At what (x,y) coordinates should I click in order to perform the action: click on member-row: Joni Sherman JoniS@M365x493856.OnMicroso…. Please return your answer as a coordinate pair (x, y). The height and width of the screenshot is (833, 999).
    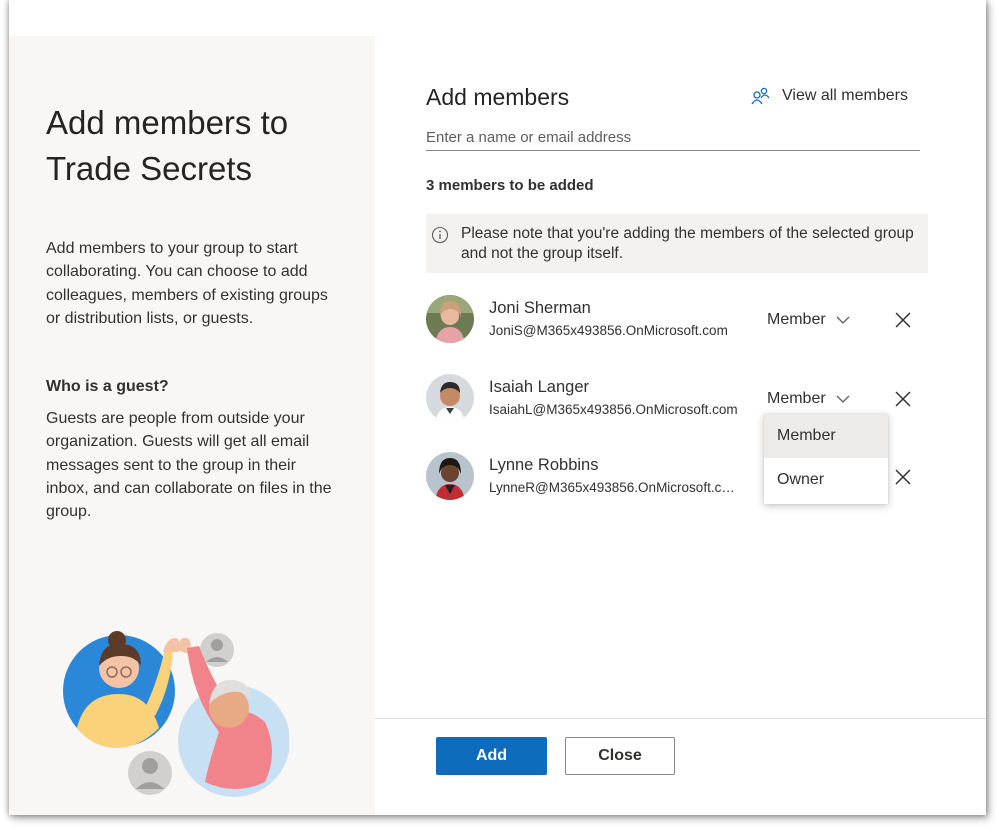
    Looking at the image, I should click on (676, 320).